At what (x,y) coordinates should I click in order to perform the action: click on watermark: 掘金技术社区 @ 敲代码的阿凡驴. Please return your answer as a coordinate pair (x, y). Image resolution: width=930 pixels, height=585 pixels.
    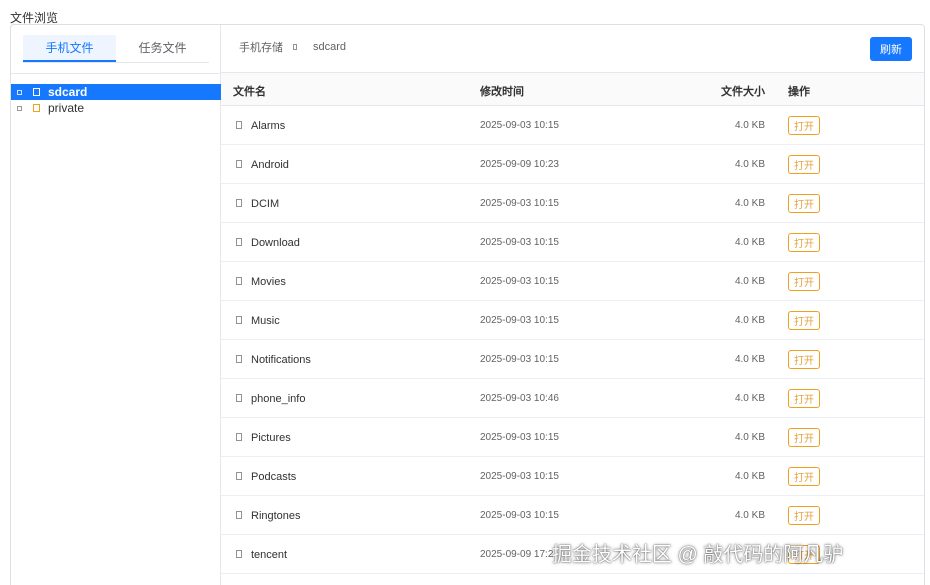
    Looking at the image, I should click on (698, 555).